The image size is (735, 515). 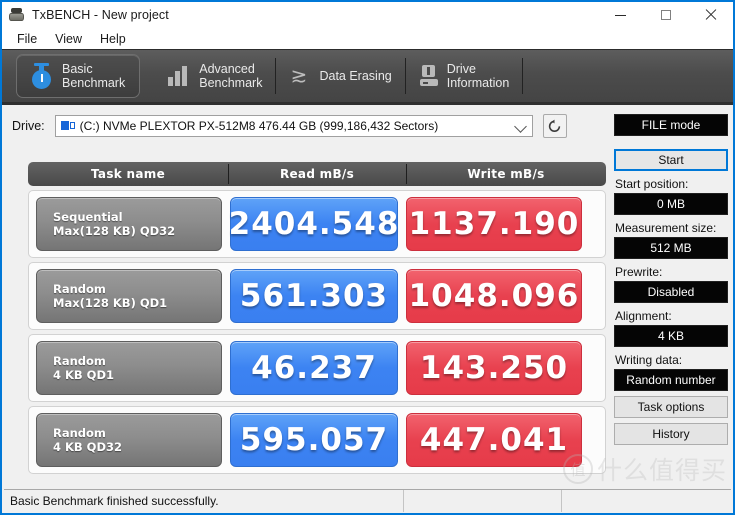 What do you see at coordinates (100, 15) in the screenshot?
I see `window-title: TxBENCH - New project` at bounding box center [100, 15].